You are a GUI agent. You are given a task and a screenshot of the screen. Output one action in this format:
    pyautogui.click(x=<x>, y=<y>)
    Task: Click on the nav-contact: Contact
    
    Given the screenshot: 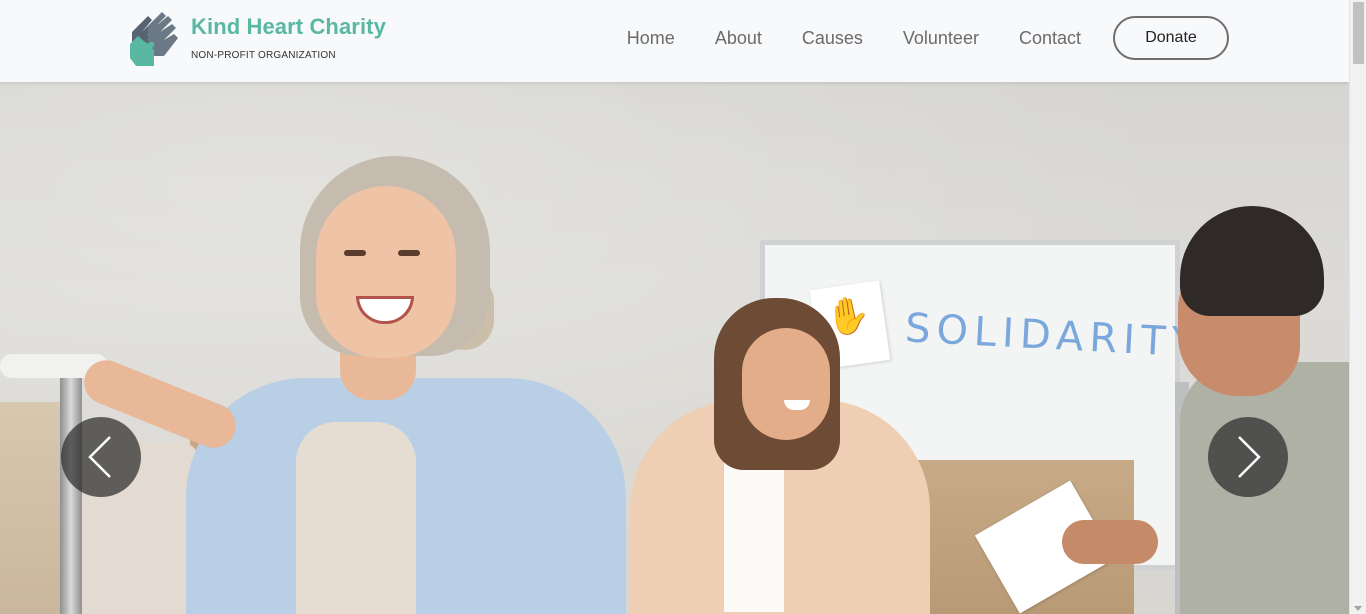 What is the action you would take?
    pyautogui.click(x=1050, y=38)
    